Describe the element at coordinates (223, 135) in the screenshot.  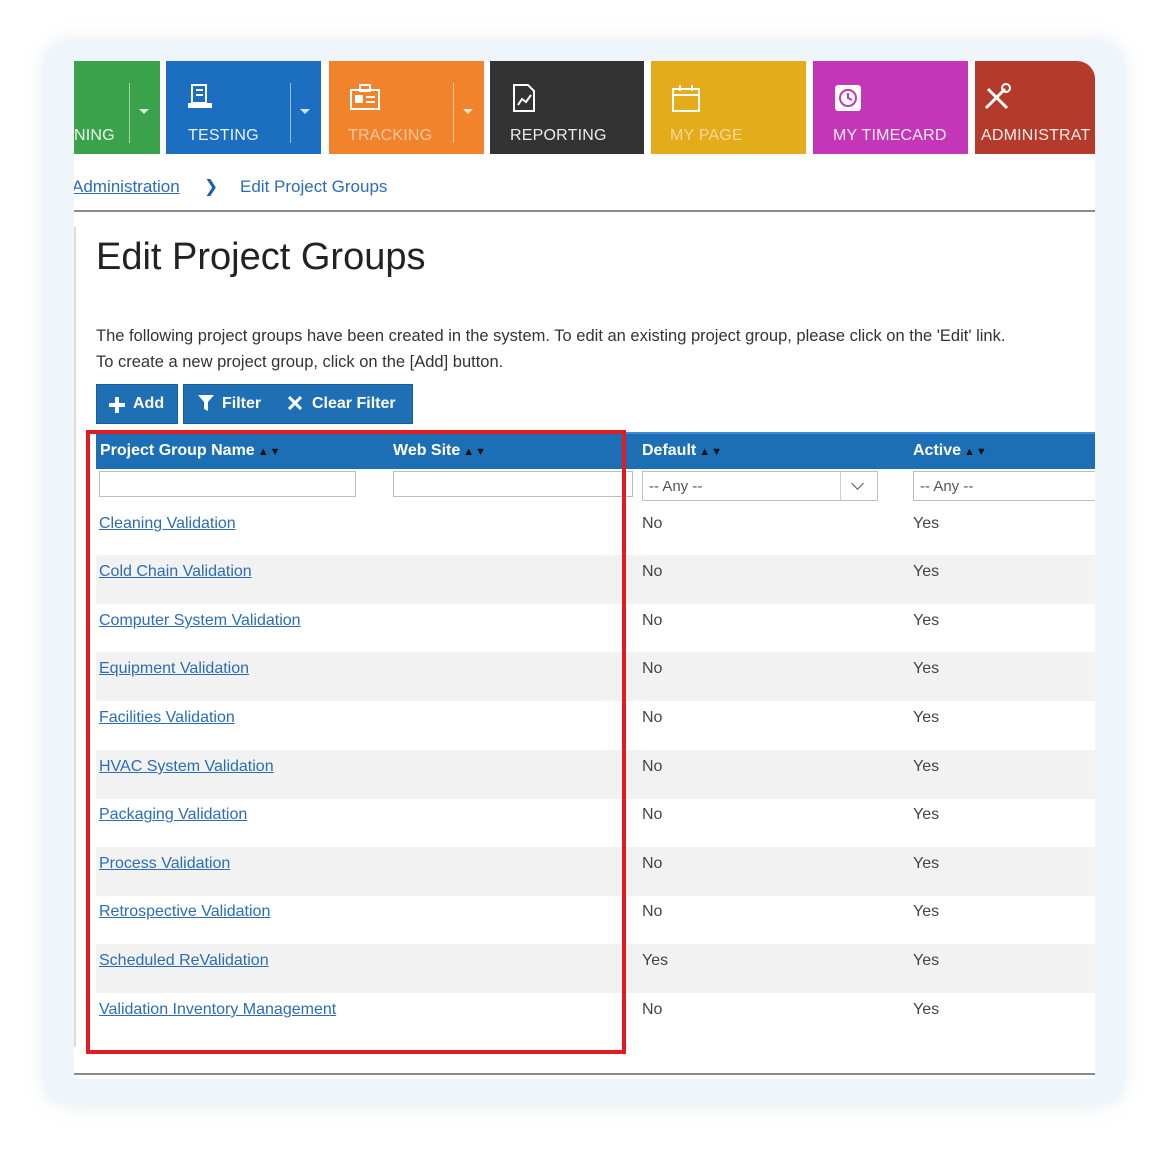
I see `nav-tile-label: TESTING` at that location.